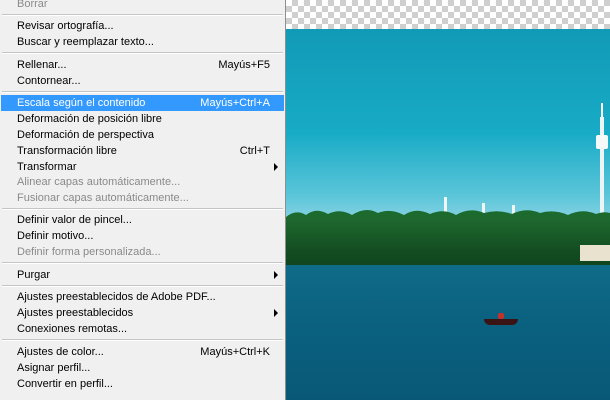  Describe the element at coordinates (85, 135) in the screenshot. I see `menu-item-label: Deformación de perspectiva` at that location.